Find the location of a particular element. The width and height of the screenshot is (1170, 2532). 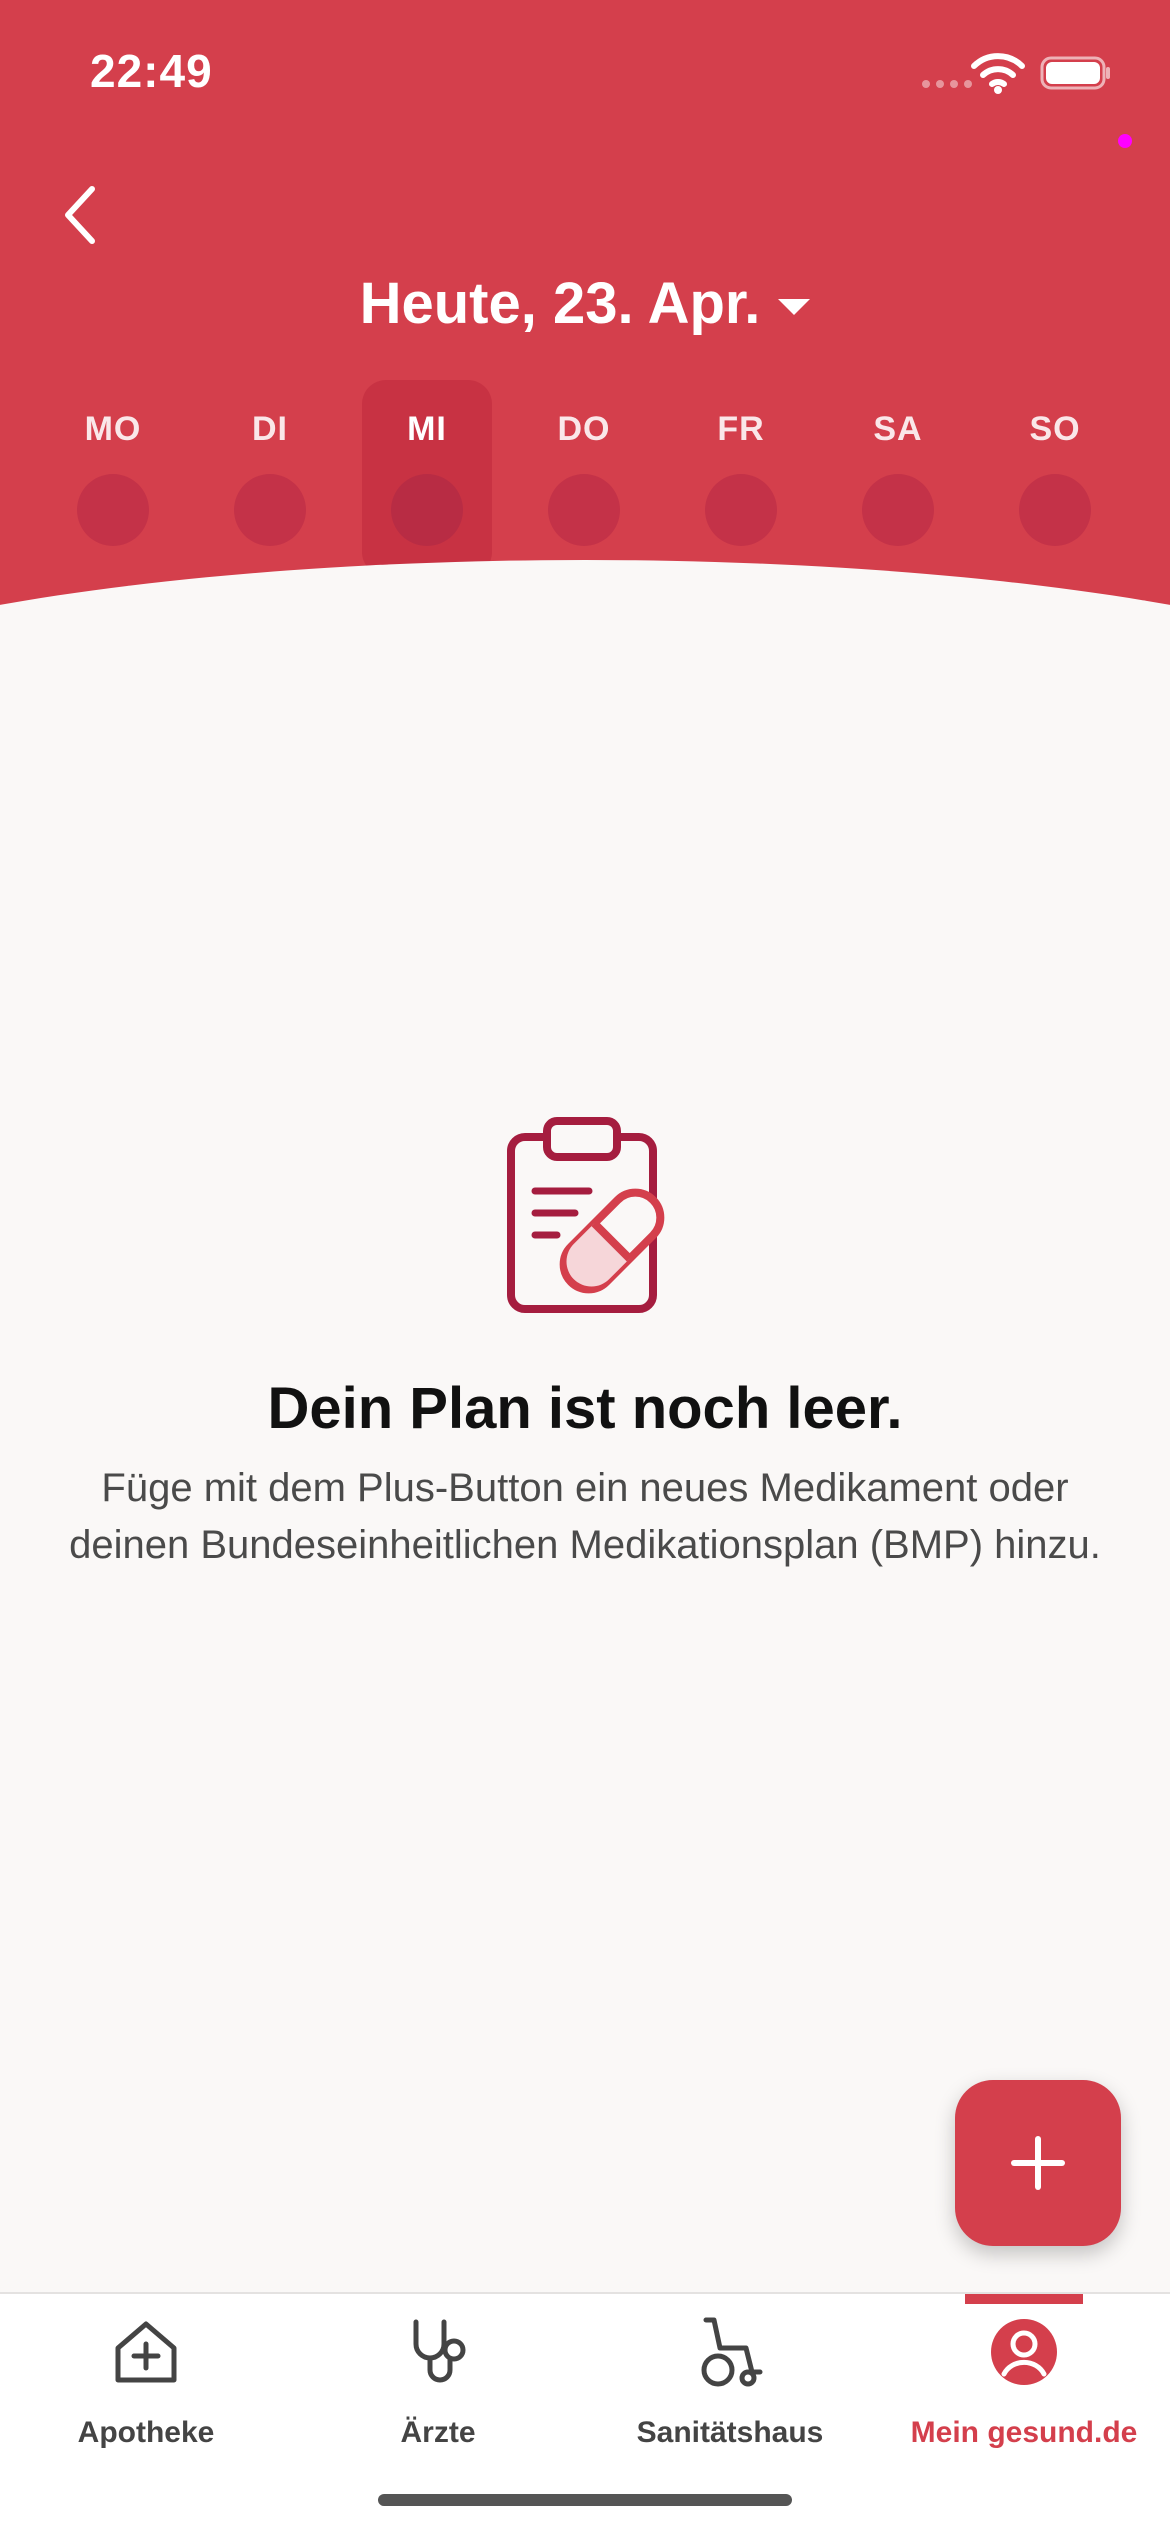

day-di: DI is located at coordinates (270, 478).